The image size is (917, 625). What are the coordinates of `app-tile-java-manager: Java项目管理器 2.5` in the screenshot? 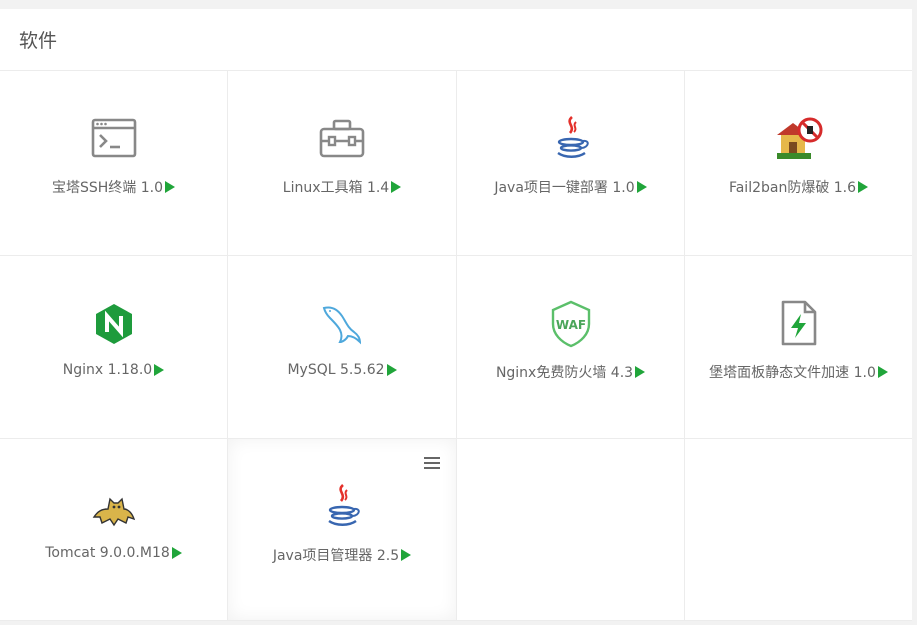 It's located at (342, 530).